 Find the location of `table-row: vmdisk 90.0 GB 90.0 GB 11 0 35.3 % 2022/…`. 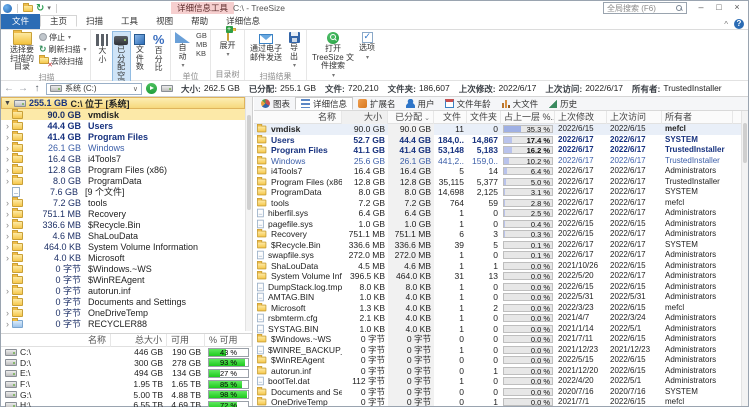

table-row: vmdisk 90.0 GB 90.0 GB 11 0 35.3 % 2022/… is located at coordinates (497, 129).